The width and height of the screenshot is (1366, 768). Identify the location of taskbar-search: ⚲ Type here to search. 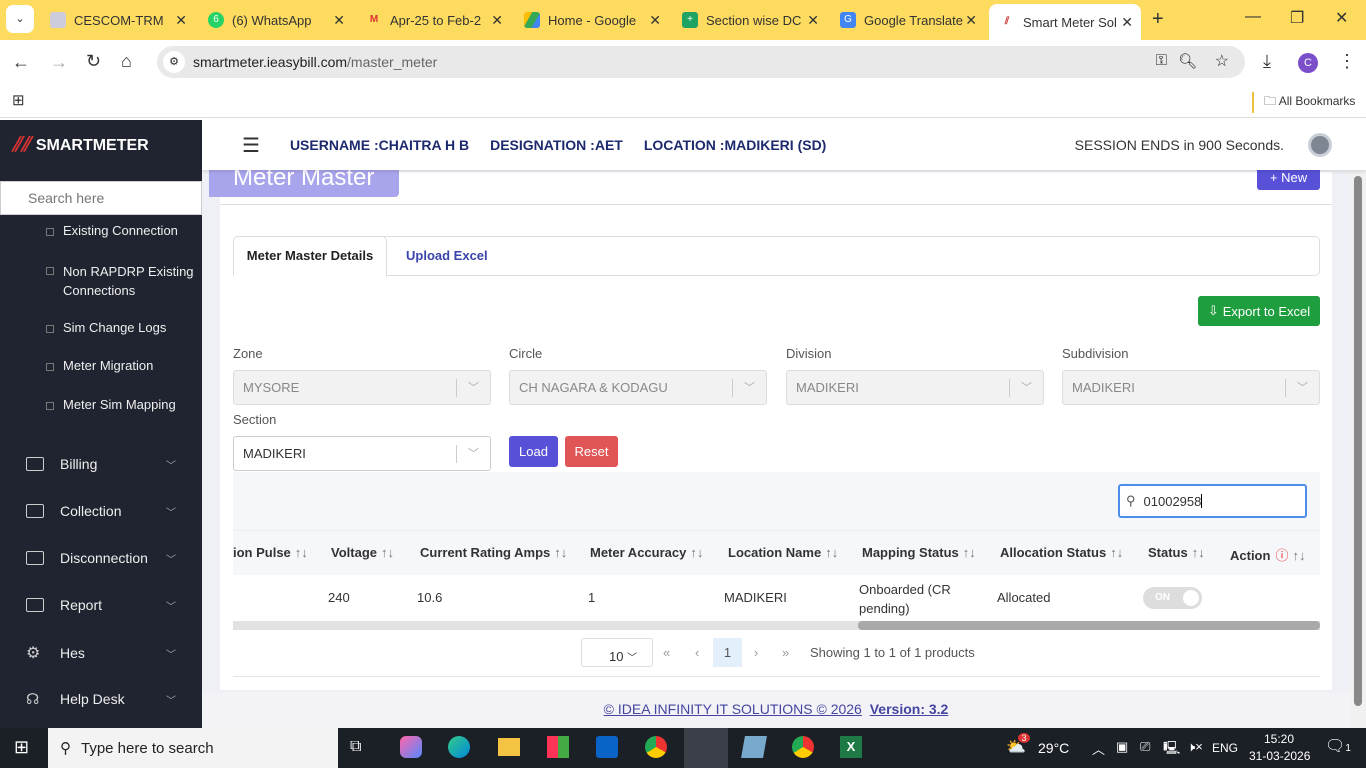
(193, 748).